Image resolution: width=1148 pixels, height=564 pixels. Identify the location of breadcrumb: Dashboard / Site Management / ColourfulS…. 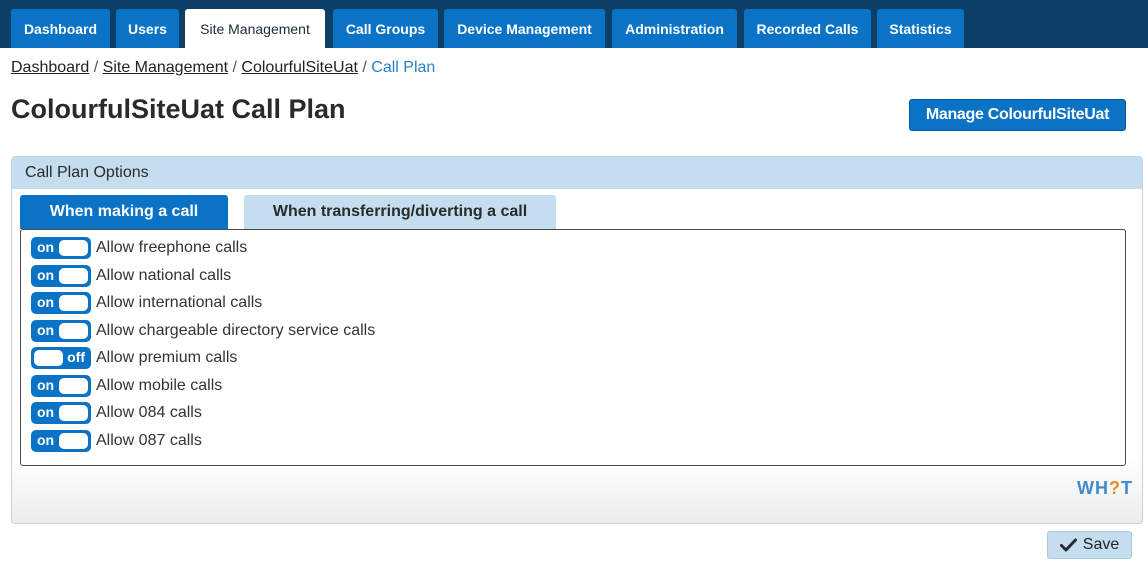
(223, 68).